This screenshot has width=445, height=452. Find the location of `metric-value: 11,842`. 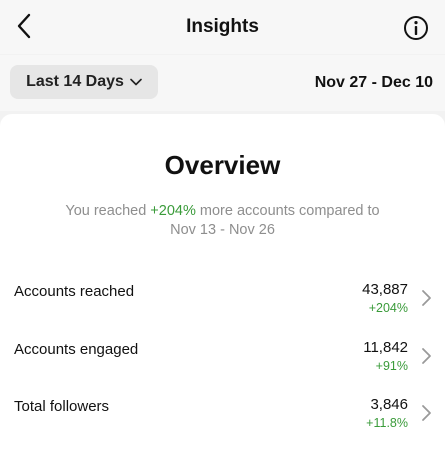

metric-value: 11,842 is located at coordinates (385, 347).